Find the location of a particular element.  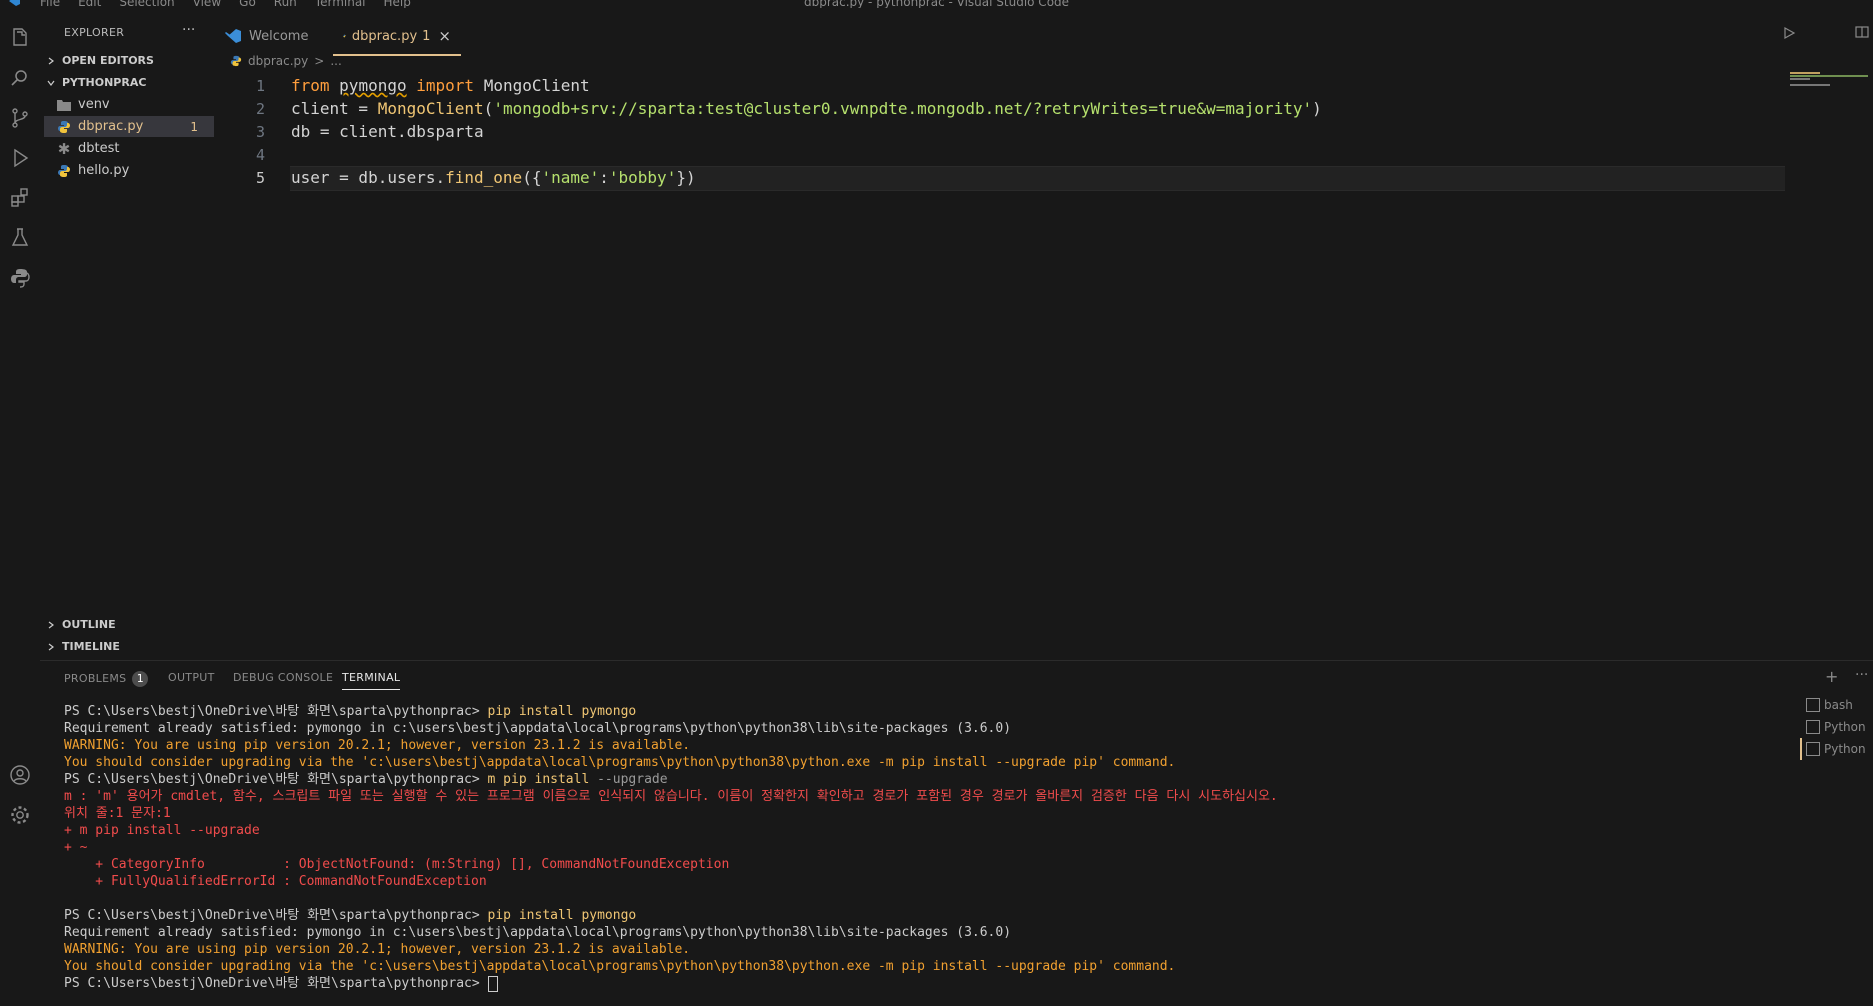

python-icon is located at coordinates (20, 278).